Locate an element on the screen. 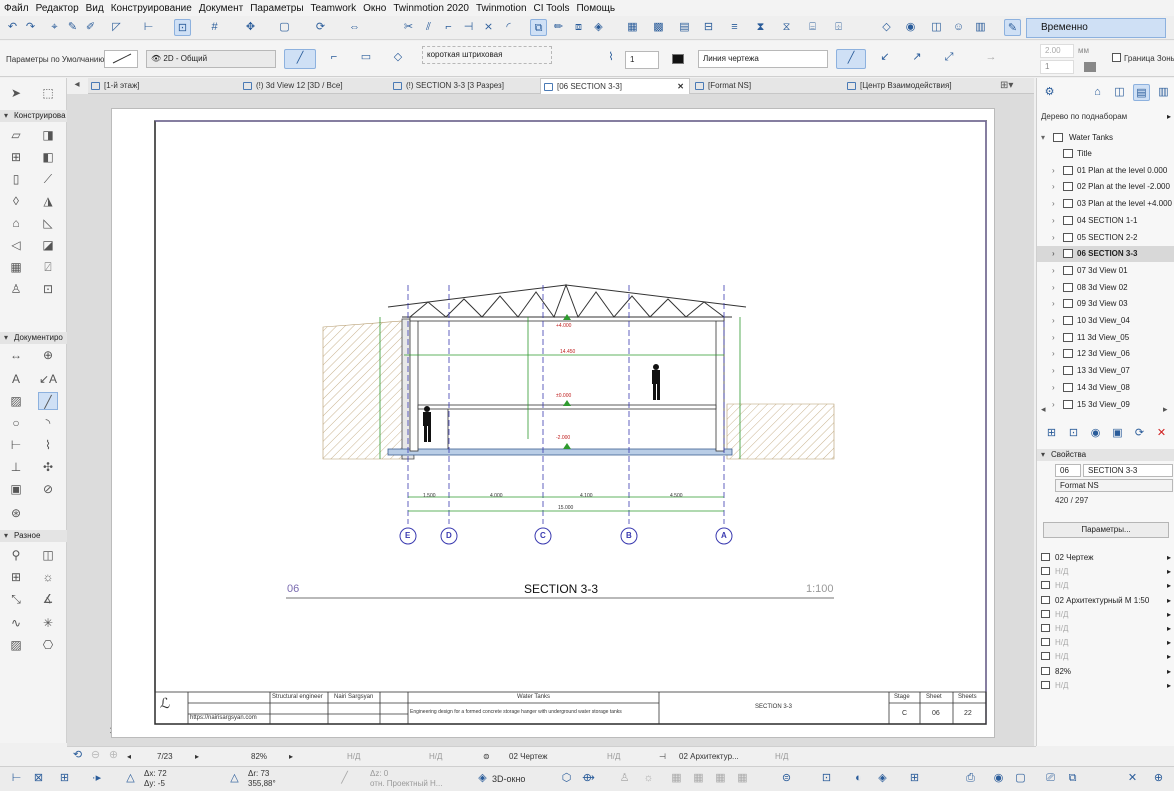 Image resolution: width=1174 pixels, height=791 pixels. box-3d-icon: ⬡ is located at coordinates (566, 778).